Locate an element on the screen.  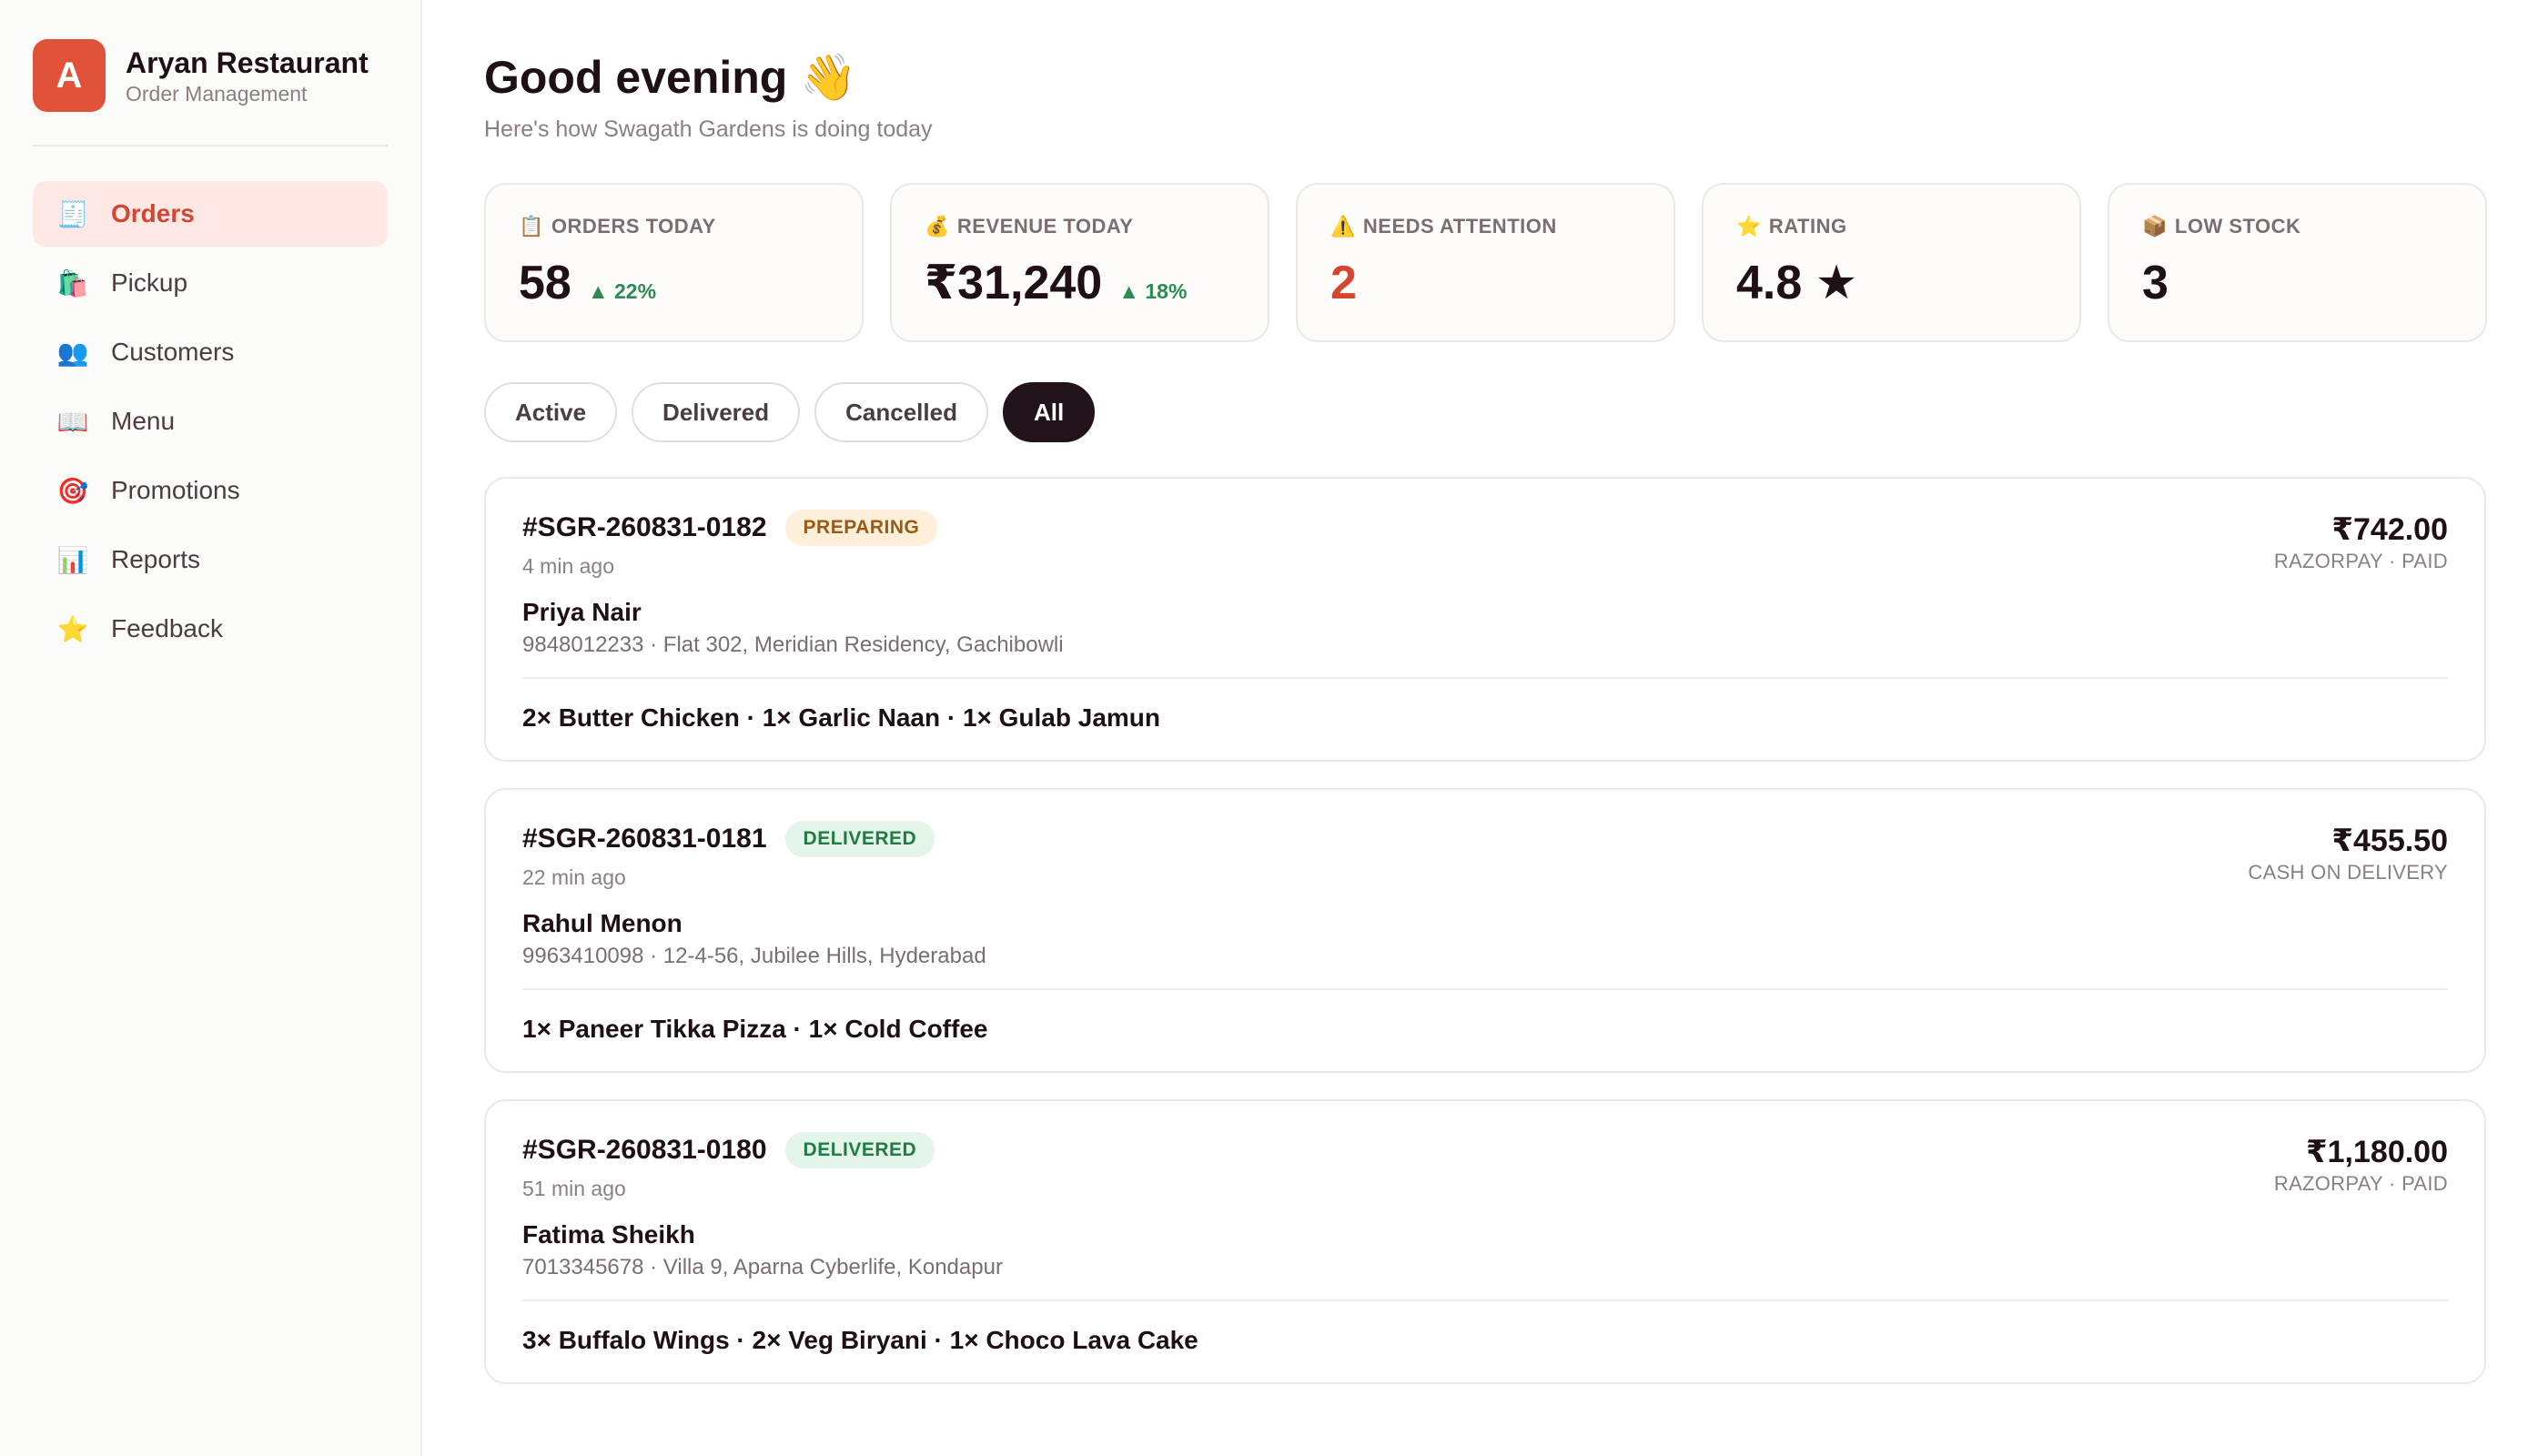
customer-name: Rahul Menon is located at coordinates (602, 923).